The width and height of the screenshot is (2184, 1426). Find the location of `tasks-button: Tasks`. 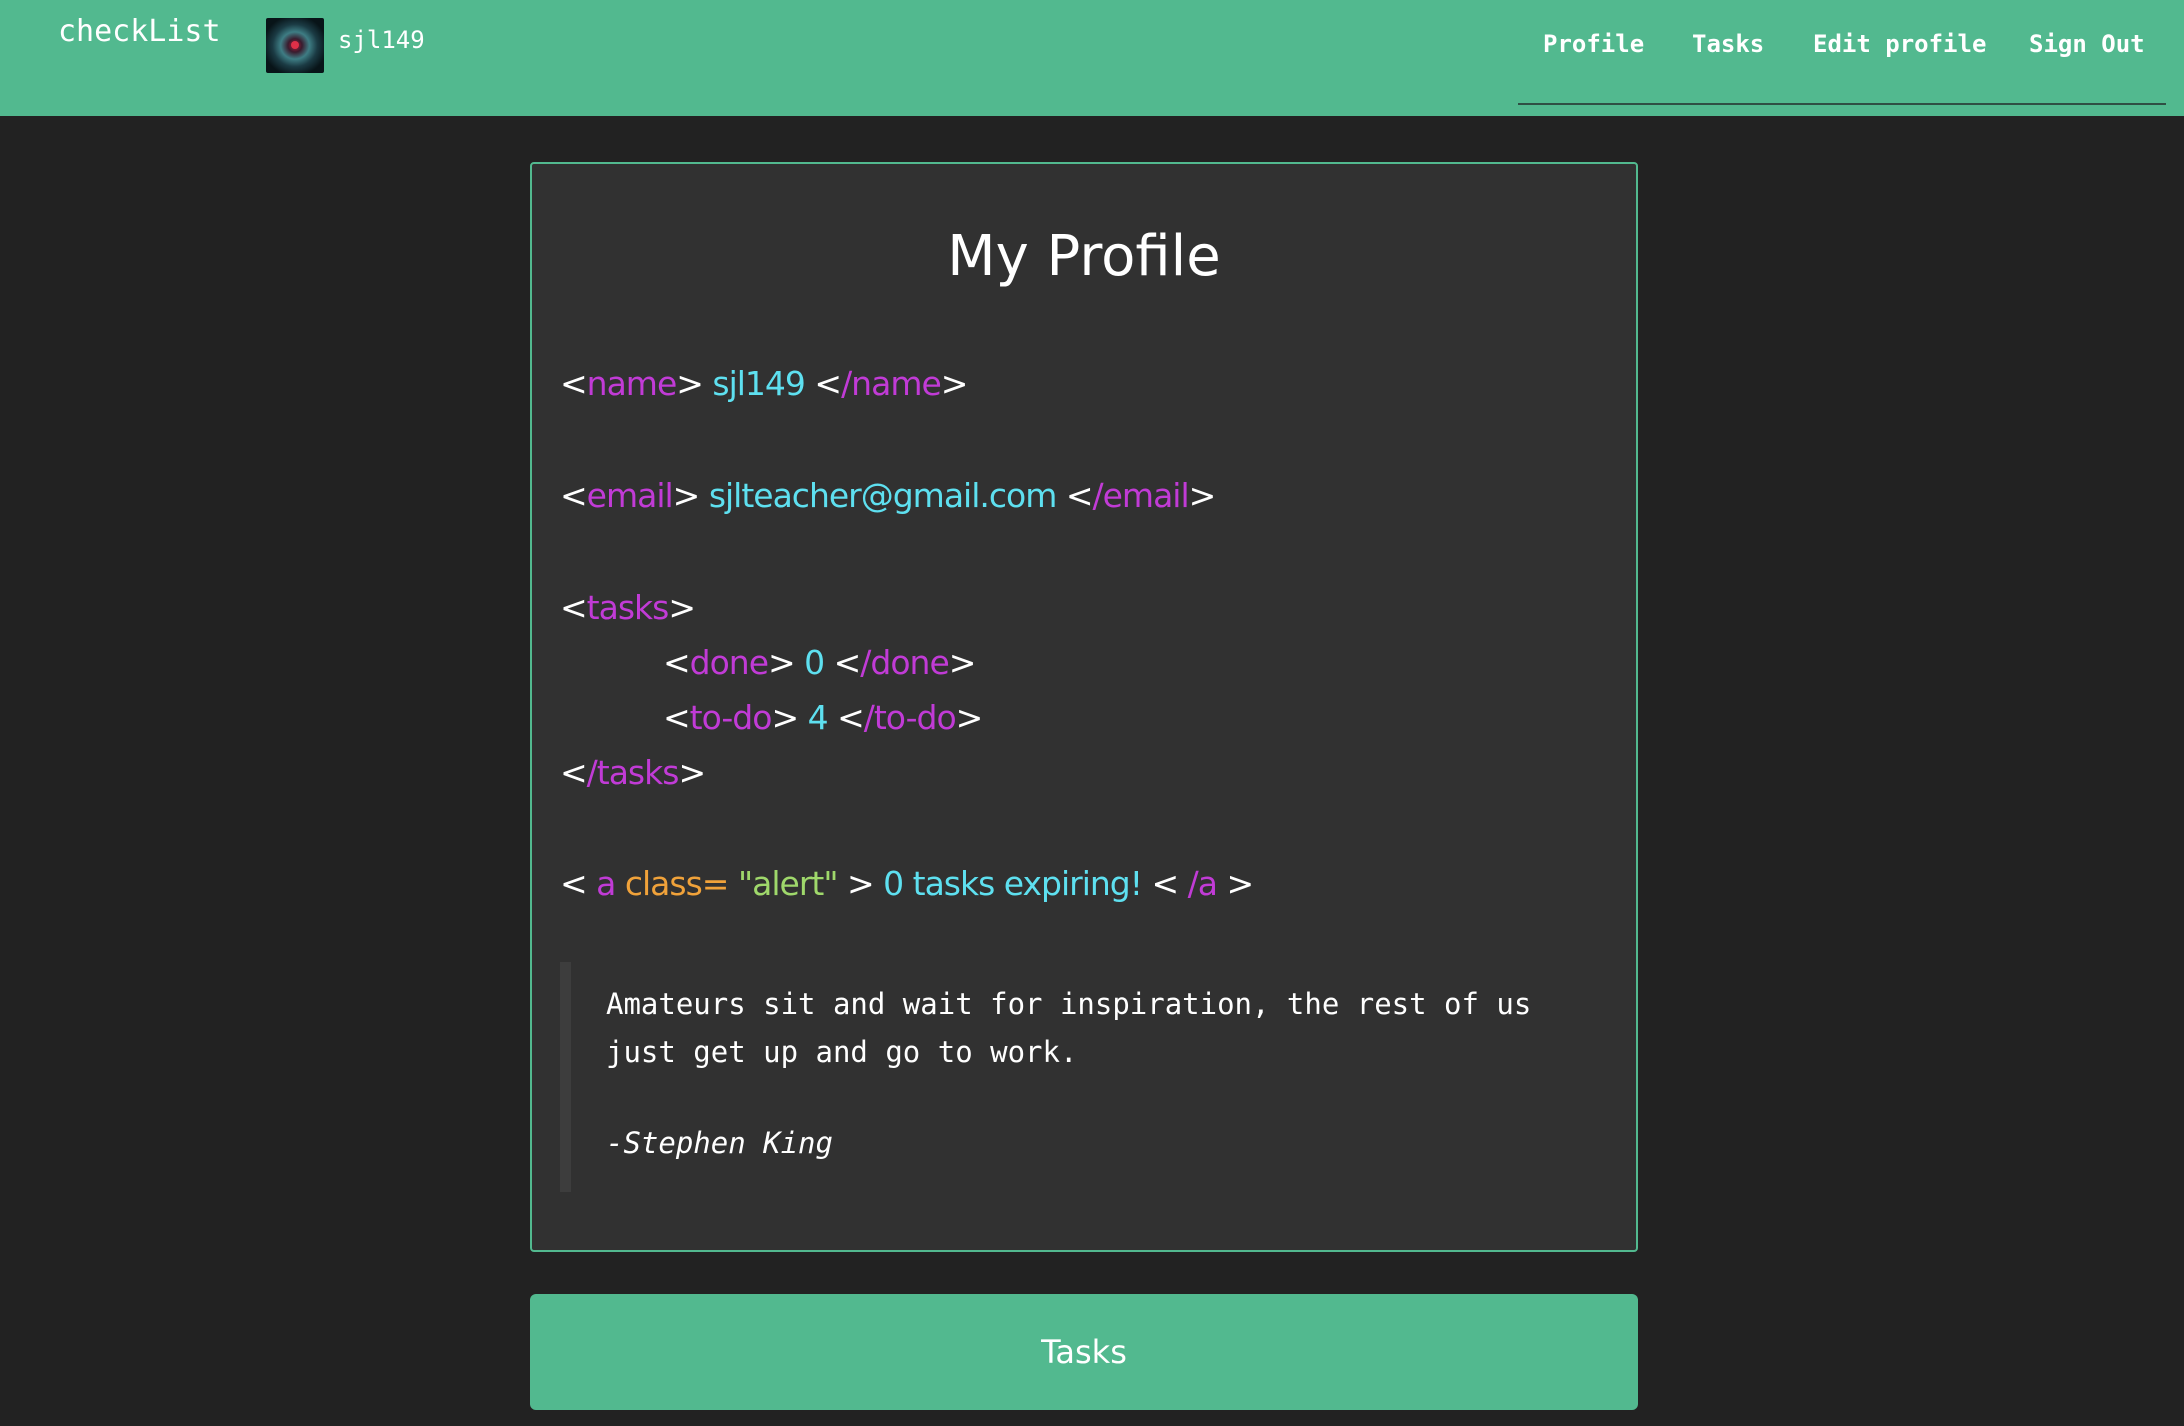

tasks-button: Tasks is located at coordinates (1084, 1352).